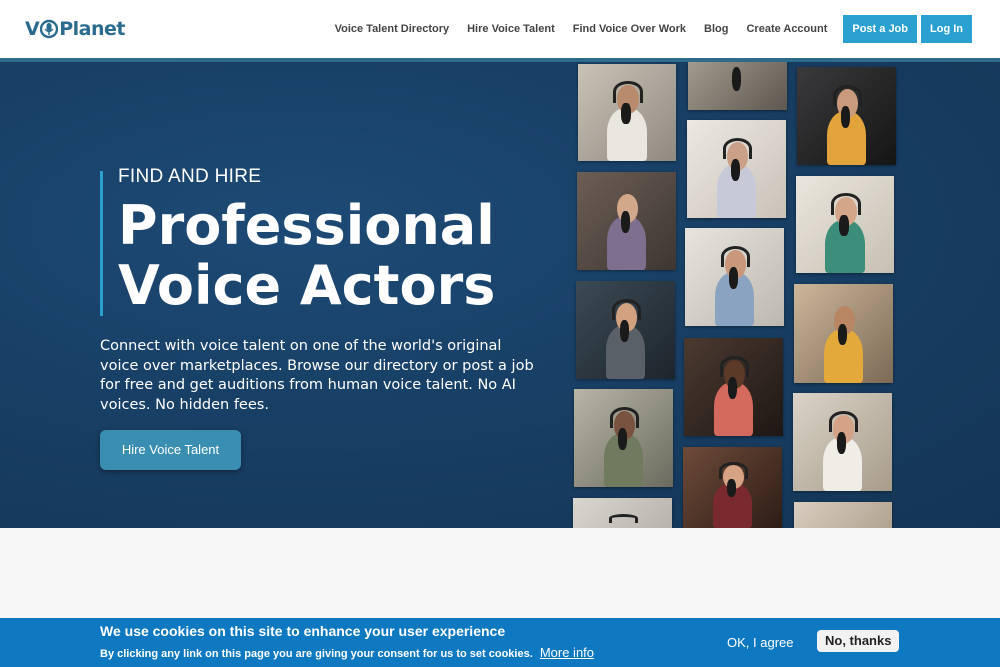  I want to click on nav-blog: Blog, so click(716, 29).